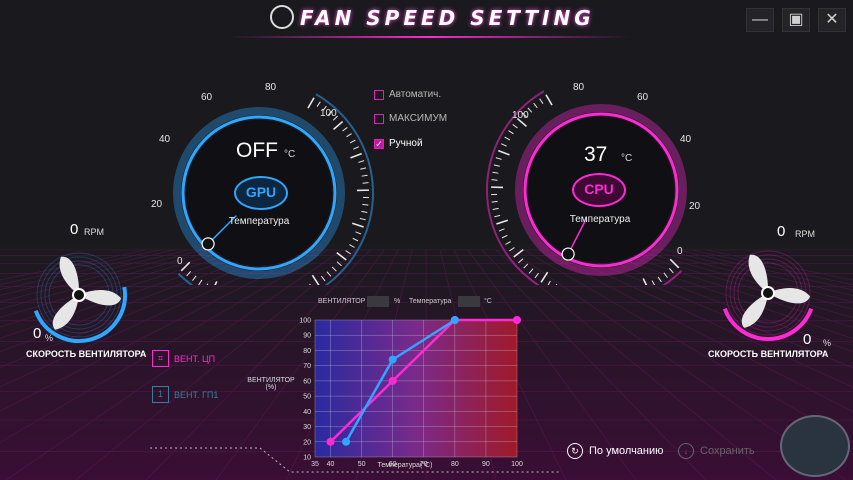  What do you see at coordinates (271, 387) in the screenshot?
I see `chart-y-axis-label-line: (%)` at bounding box center [271, 387].